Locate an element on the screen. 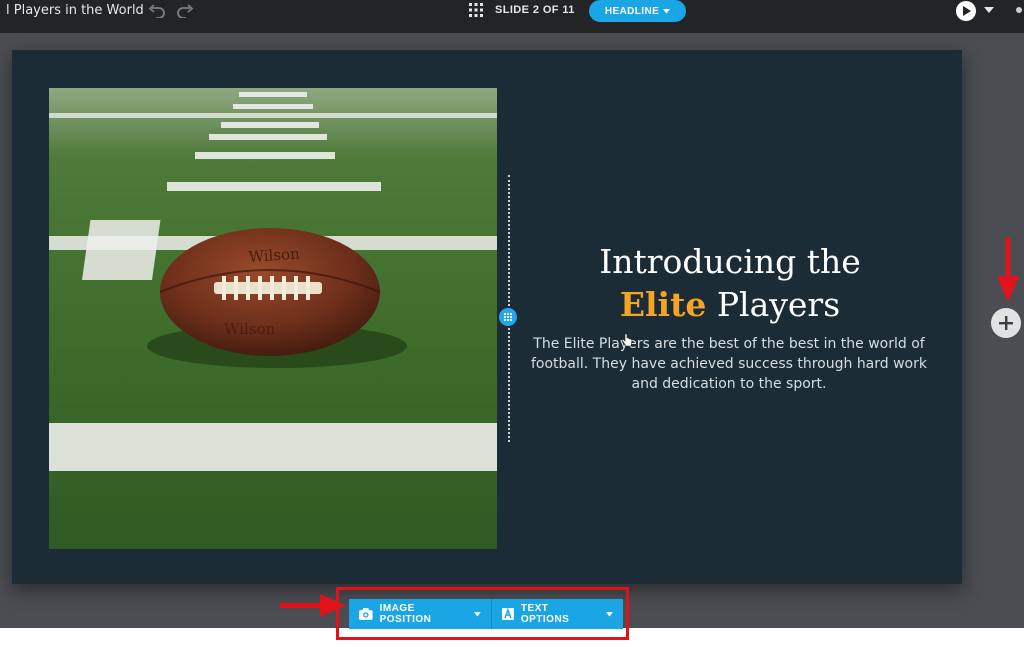  text-options-label: TEXT OPTIONS is located at coordinates (545, 614).